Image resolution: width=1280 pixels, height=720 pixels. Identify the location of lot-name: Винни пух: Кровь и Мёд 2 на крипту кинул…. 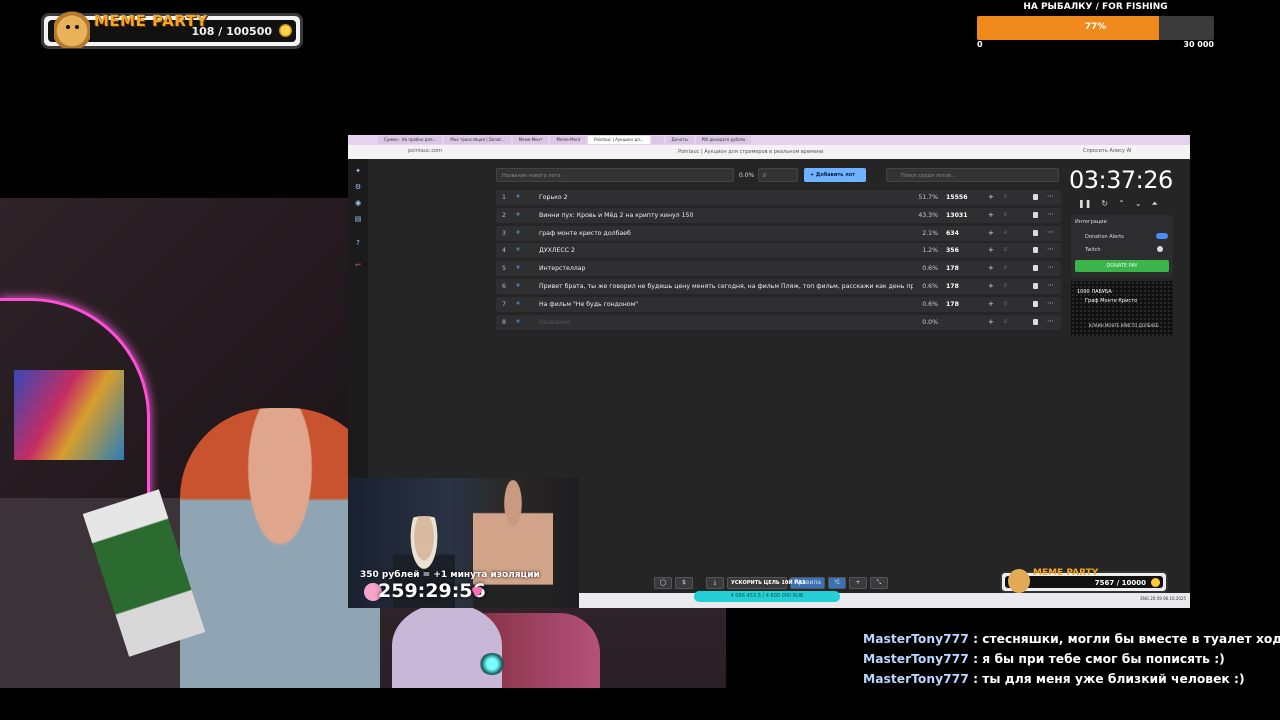
(726, 215).